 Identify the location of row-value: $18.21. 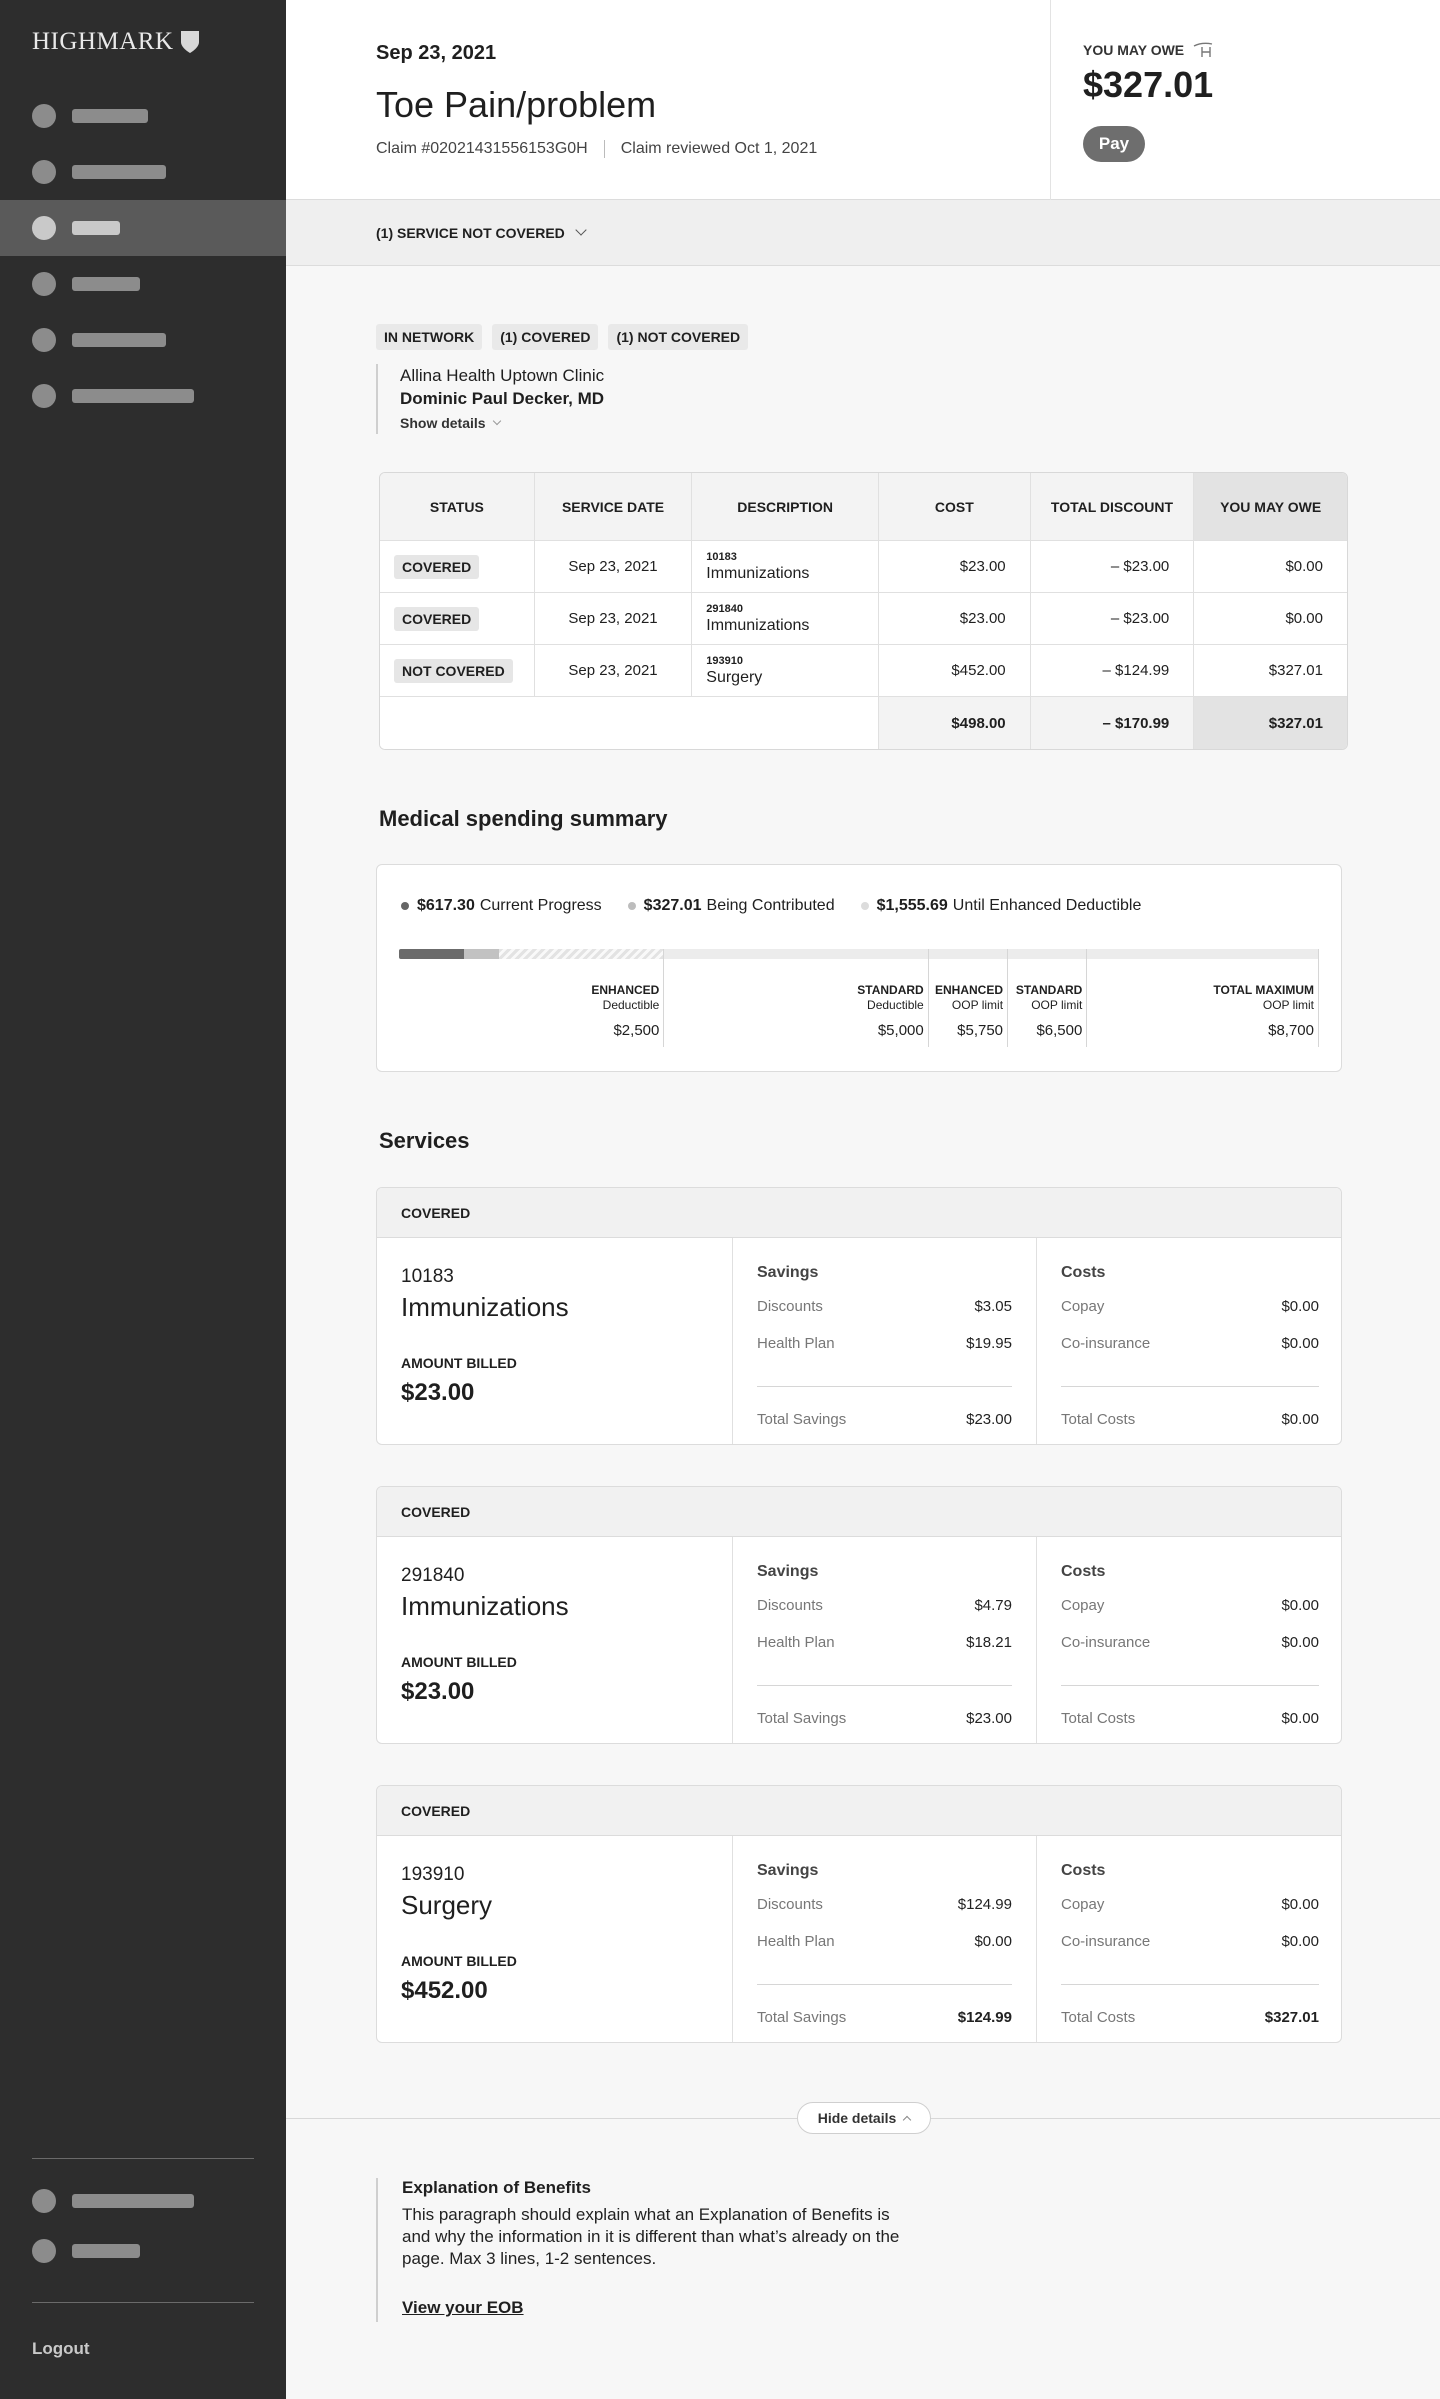
(989, 1642).